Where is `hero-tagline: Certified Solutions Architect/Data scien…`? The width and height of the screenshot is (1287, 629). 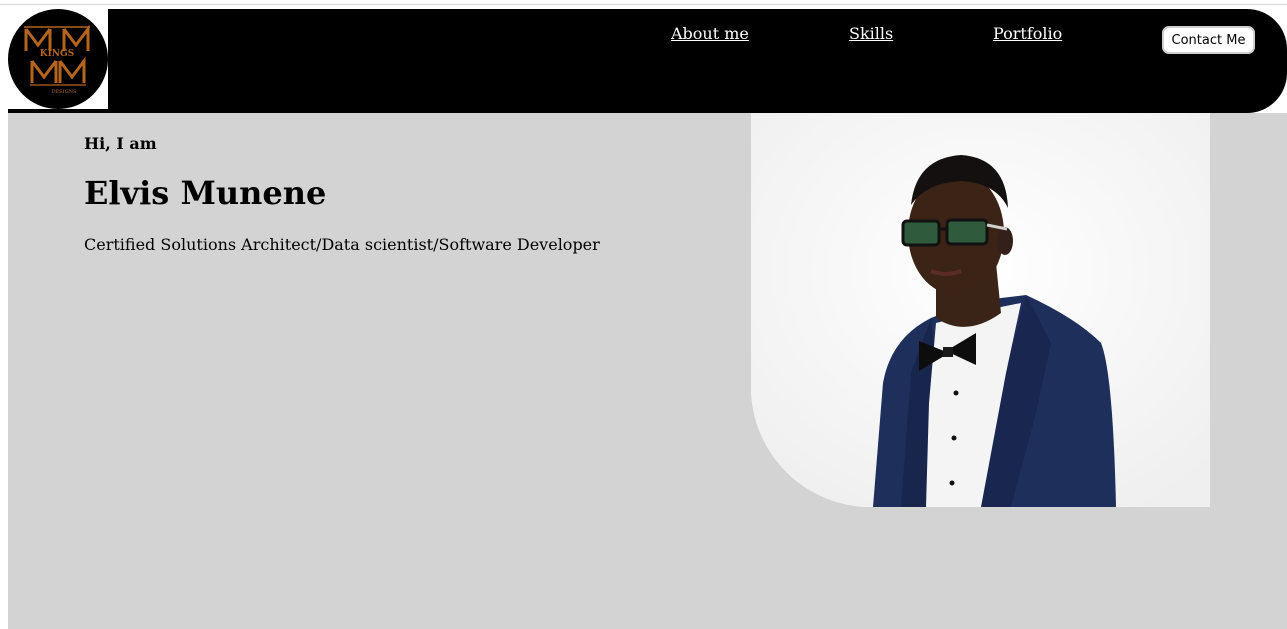
hero-tagline: Certified Solutions Architect/Data scien… is located at coordinates (342, 244).